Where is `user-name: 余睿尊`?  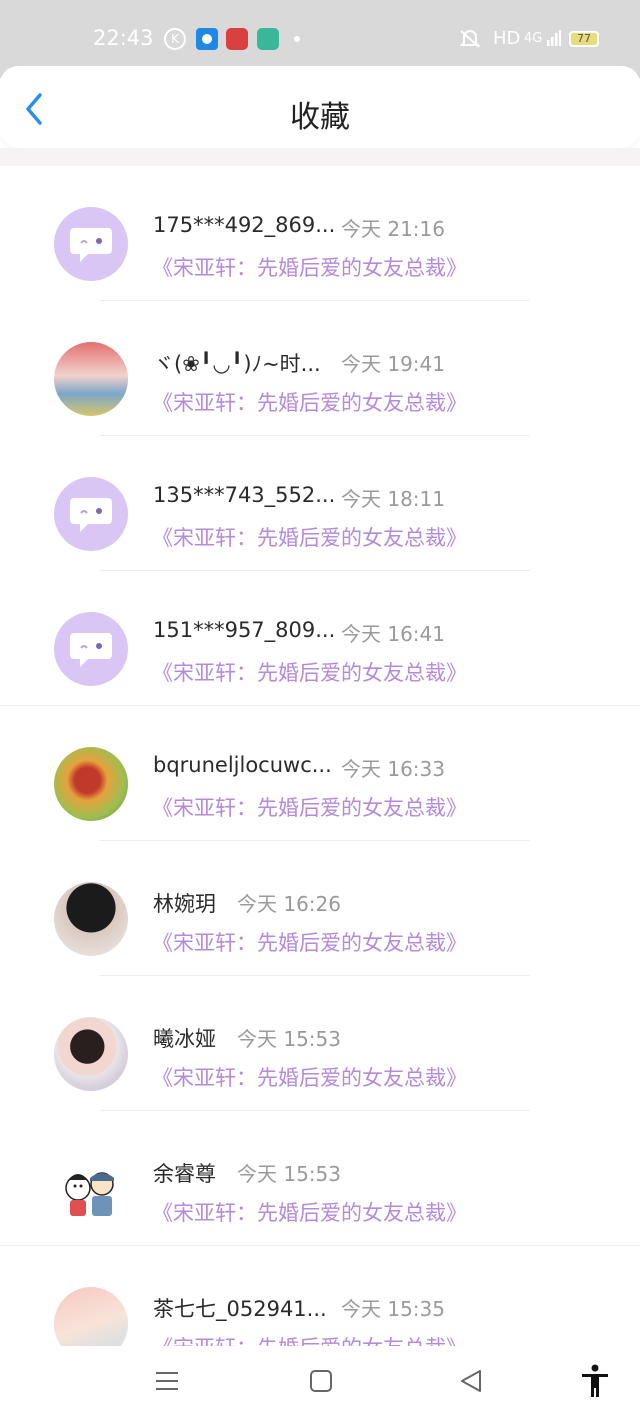
user-name: 余睿尊 is located at coordinates (184, 1174).